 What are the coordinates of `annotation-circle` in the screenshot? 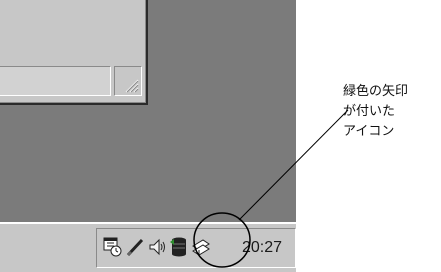 It's located at (222, 240).